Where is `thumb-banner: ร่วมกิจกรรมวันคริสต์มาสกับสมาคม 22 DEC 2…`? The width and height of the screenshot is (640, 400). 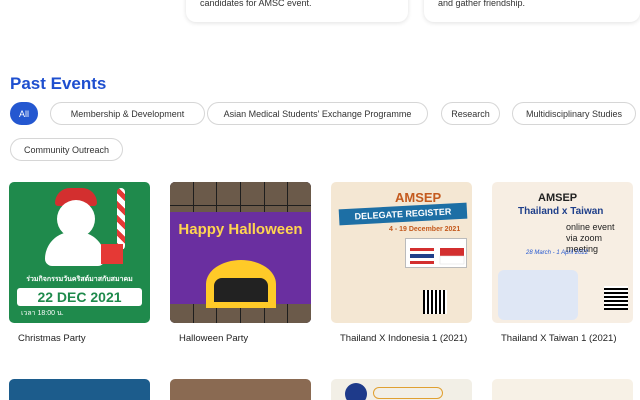
thumb-banner: ร่วมกิจกรรมวันคริสต์มาสกับสมาคม 22 DEC 2… is located at coordinates (79, 295).